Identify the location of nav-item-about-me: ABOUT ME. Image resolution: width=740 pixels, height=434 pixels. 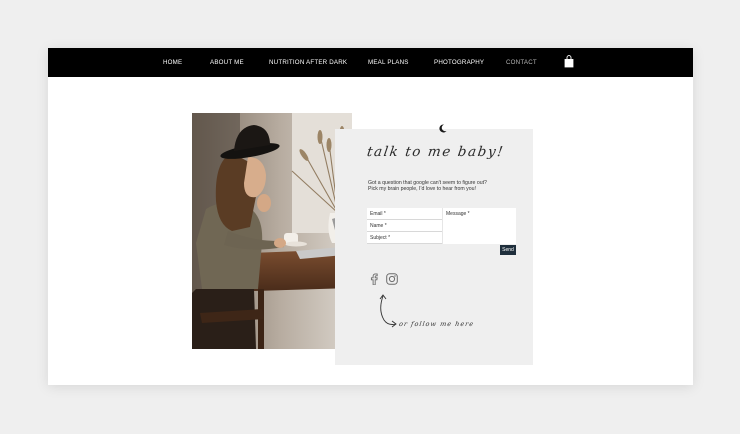
(227, 62).